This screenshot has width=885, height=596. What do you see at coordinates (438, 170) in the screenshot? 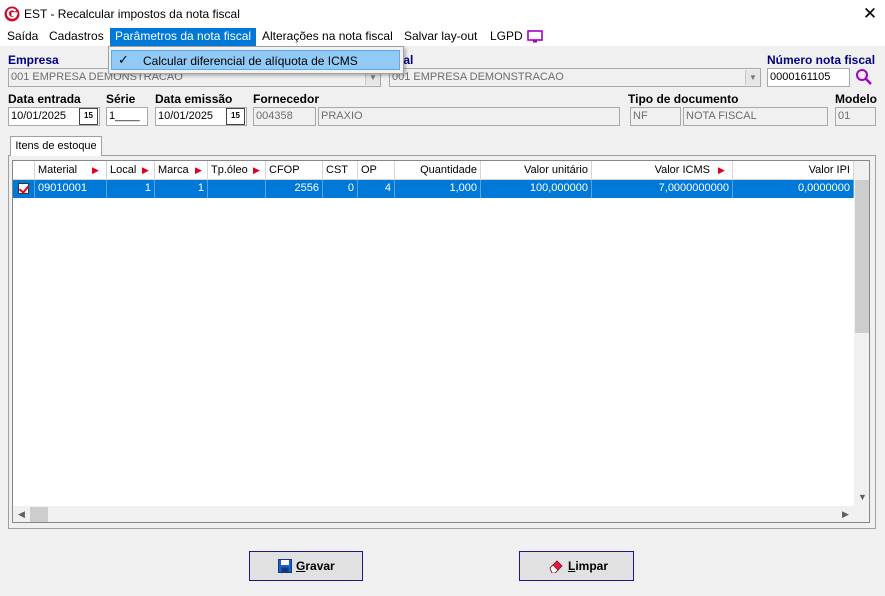
I see `grid-header-quantidade: Quantidade` at bounding box center [438, 170].